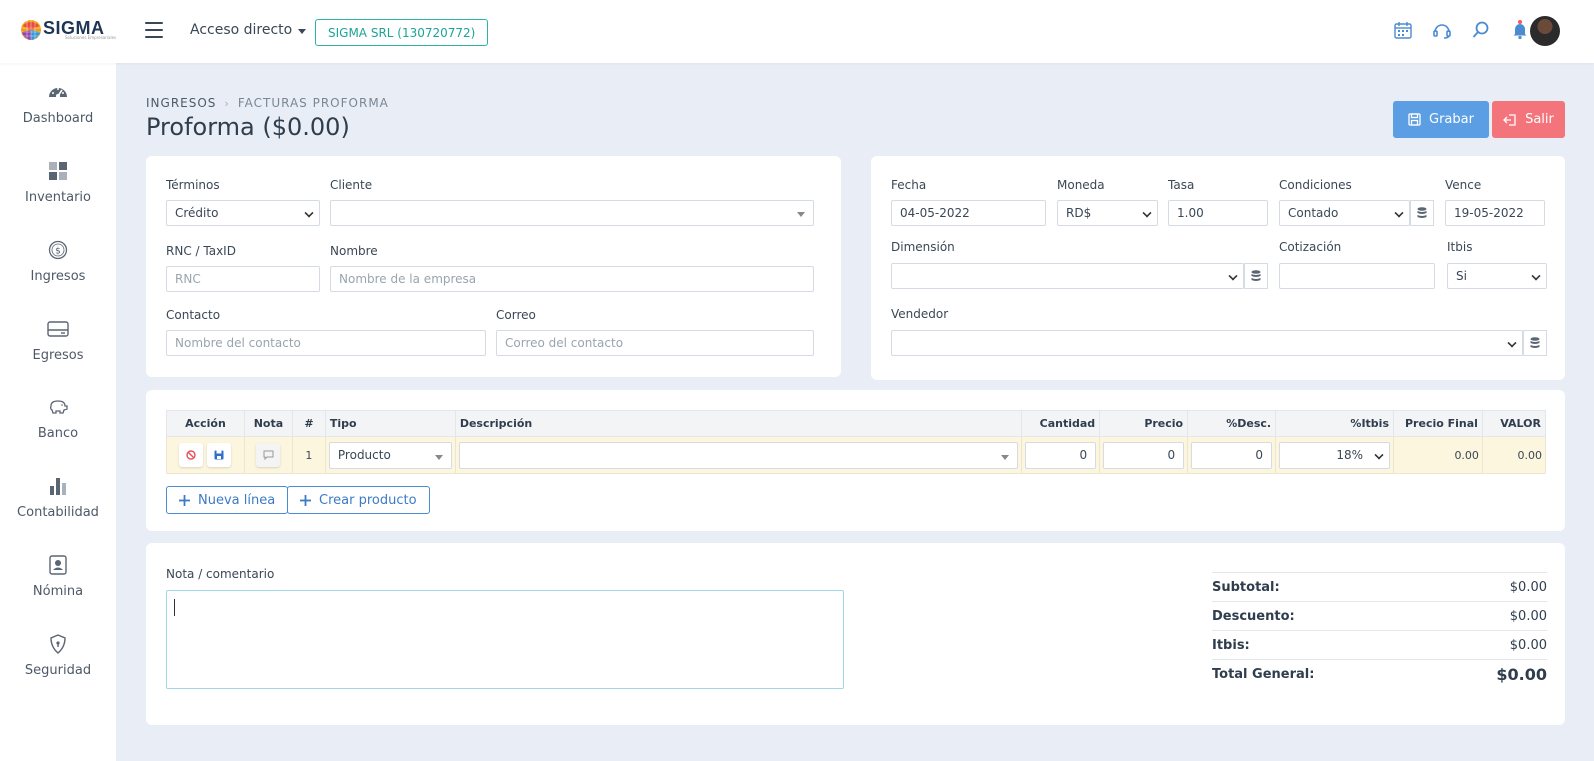  Describe the element at coordinates (1442, 30) in the screenshot. I see `headset-icon` at that location.